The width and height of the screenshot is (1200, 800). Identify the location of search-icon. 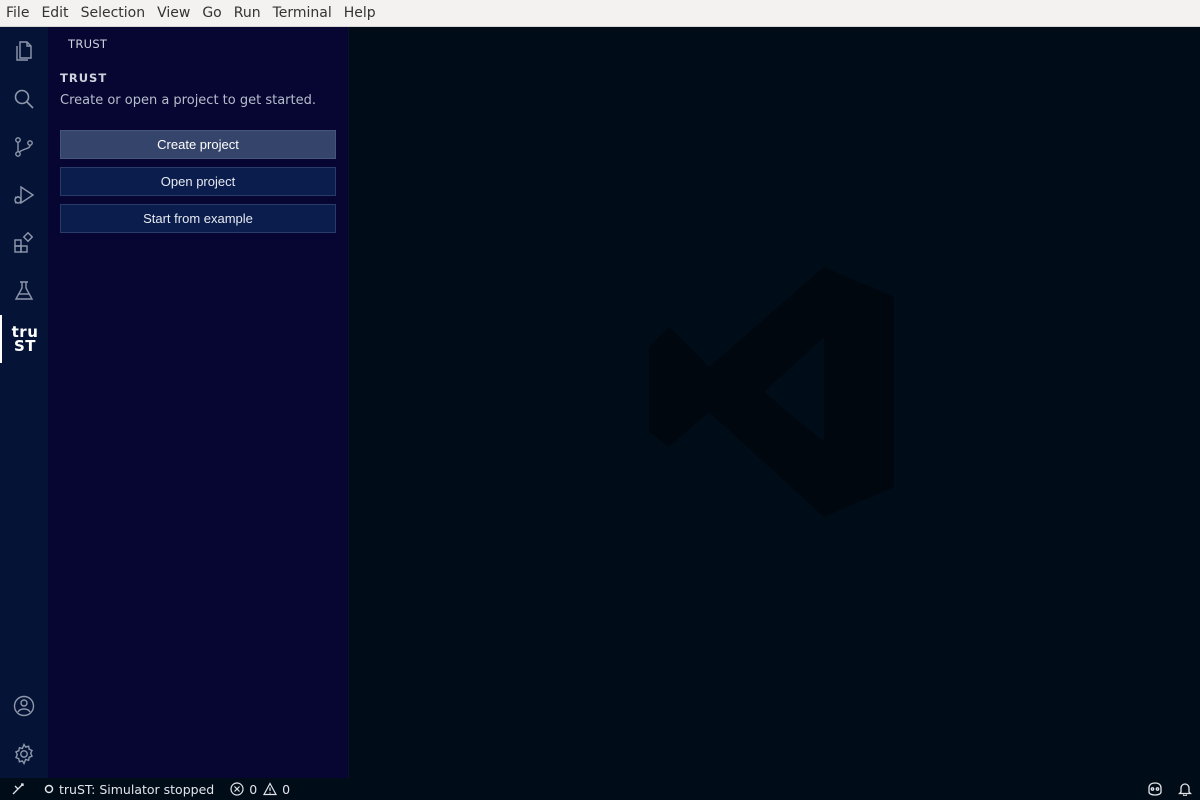
(24, 99).